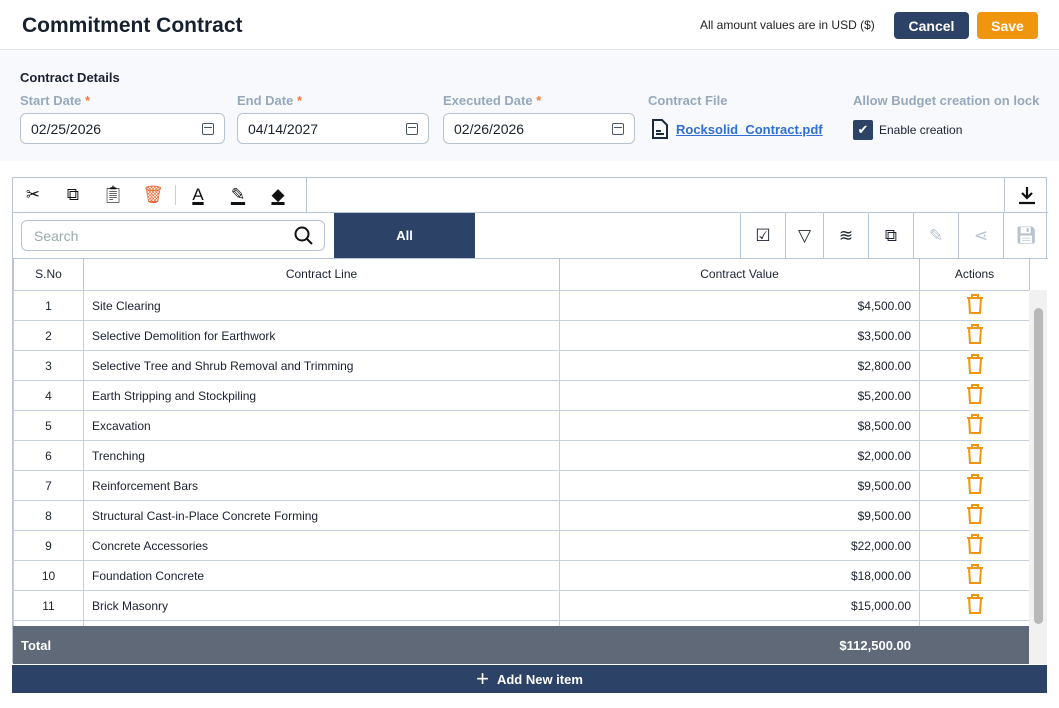 This screenshot has height=708, width=1059. I want to click on contract-line: Brick Masonry, so click(321, 605).